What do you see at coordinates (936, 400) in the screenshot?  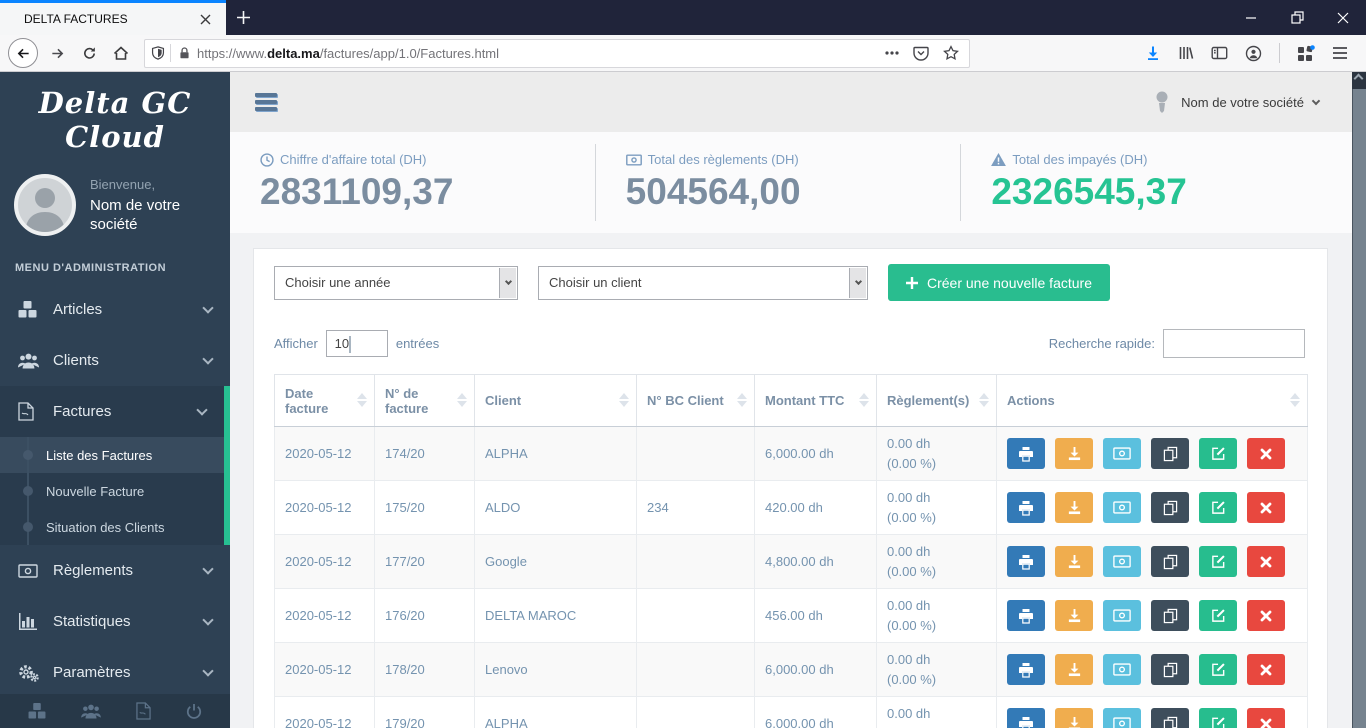 I see `col-reglements: Règlement(s)` at bounding box center [936, 400].